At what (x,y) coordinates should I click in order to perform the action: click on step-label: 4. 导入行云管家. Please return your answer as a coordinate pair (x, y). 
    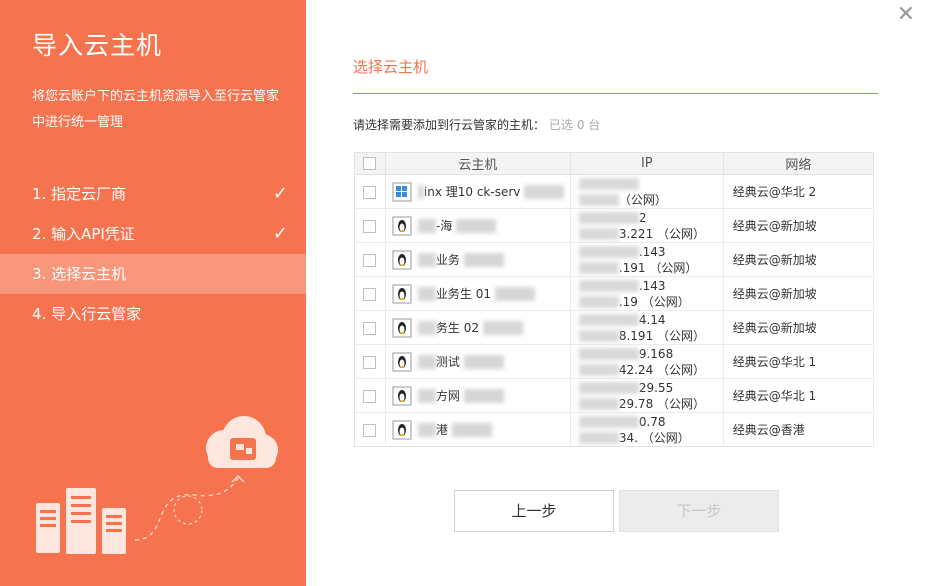
    Looking at the image, I should click on (87, 314).